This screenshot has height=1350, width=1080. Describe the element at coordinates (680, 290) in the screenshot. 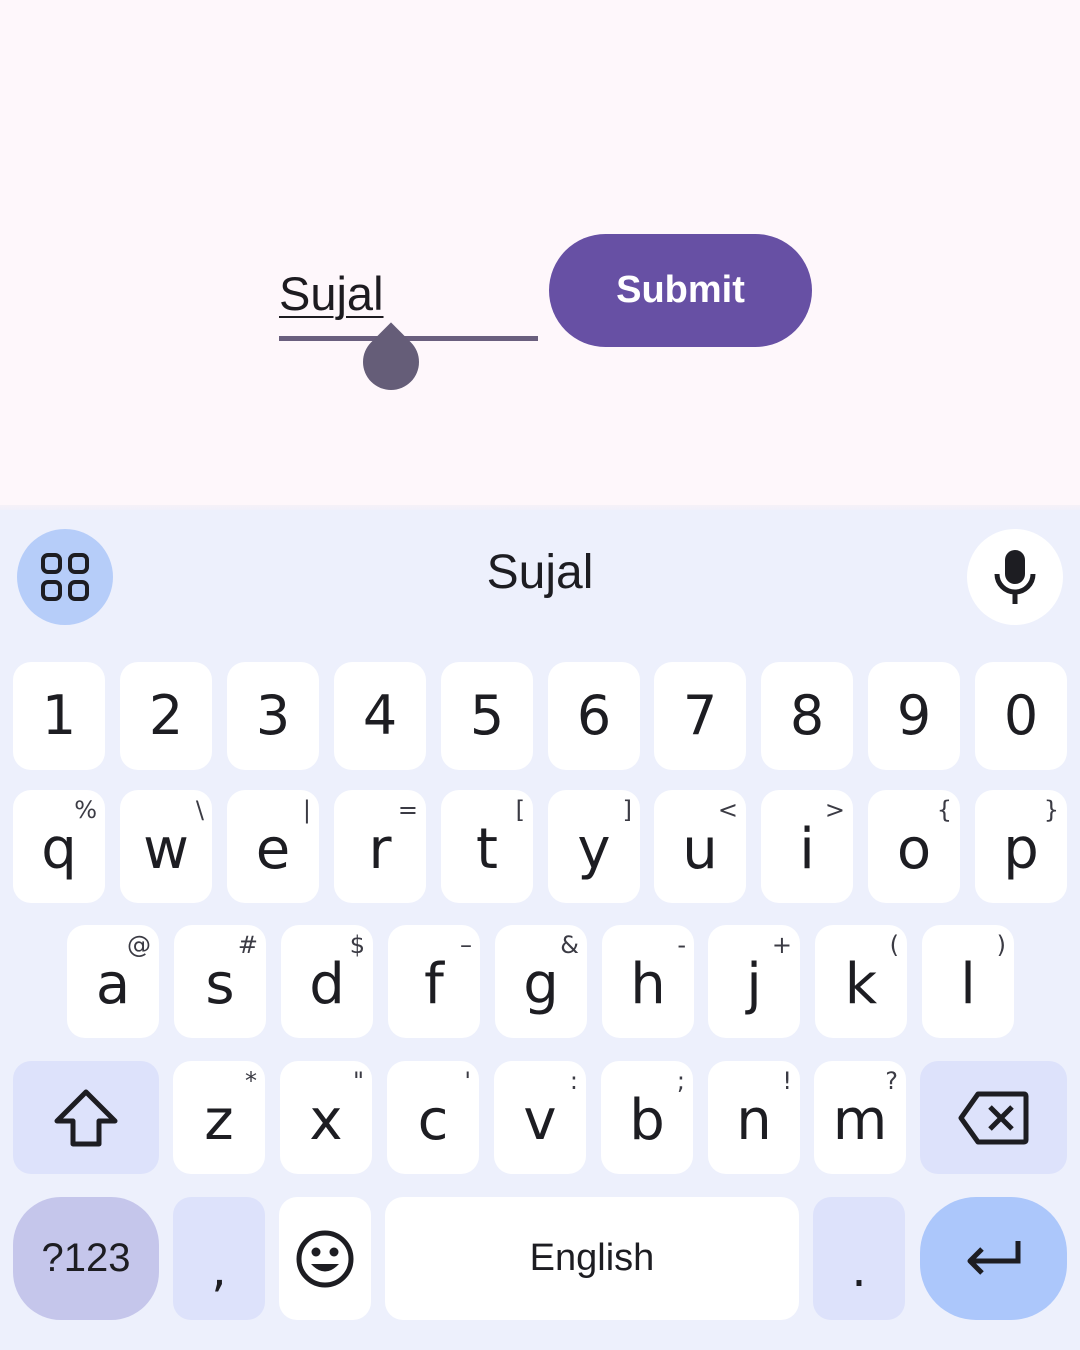

I see `submit-button: Submit` at that location.